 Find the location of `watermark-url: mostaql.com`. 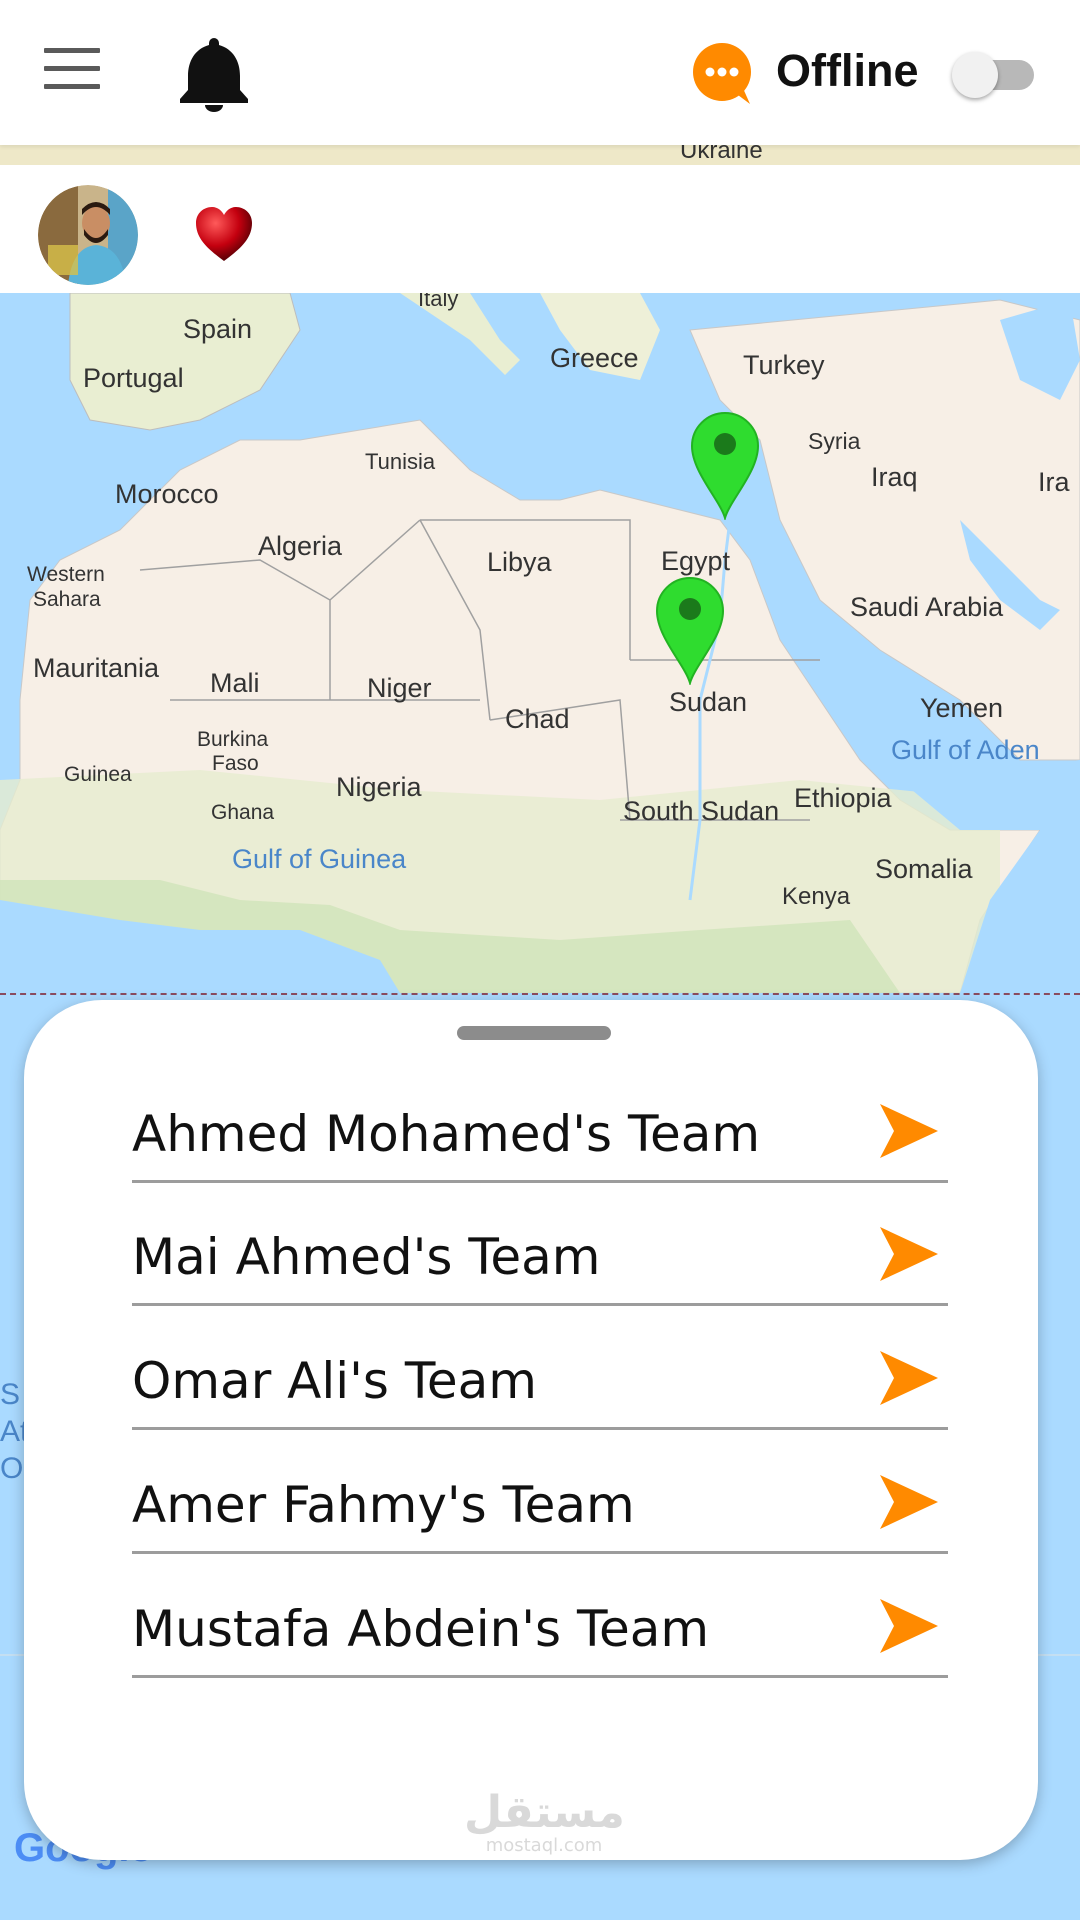

watermark-url: mostaql.com is located at coordinates (544, 1845).